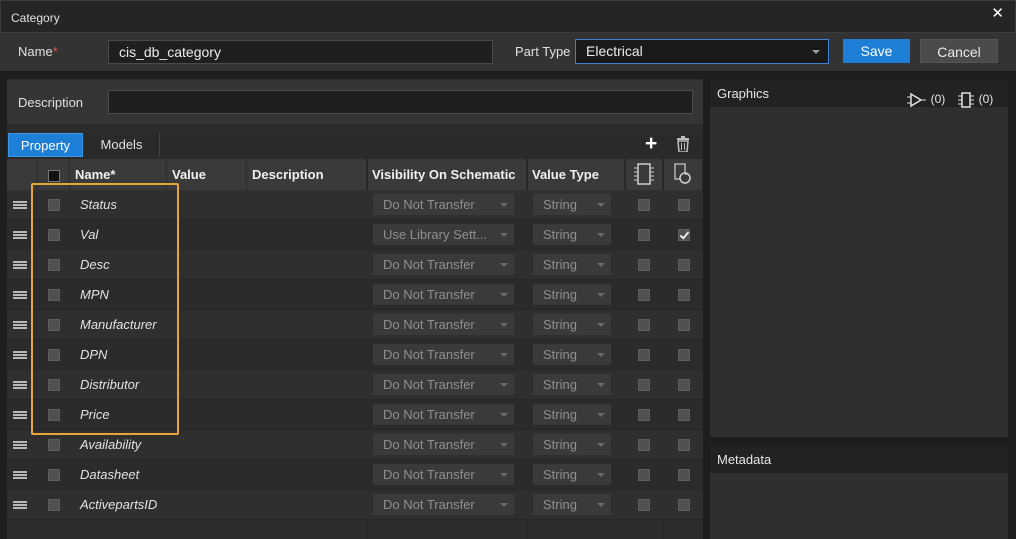 This screenshot has height=539, width=1016. Describe the element at coordinates (118, 505) in the screenshot. I see `property-name: ActivepartsID` at that location.